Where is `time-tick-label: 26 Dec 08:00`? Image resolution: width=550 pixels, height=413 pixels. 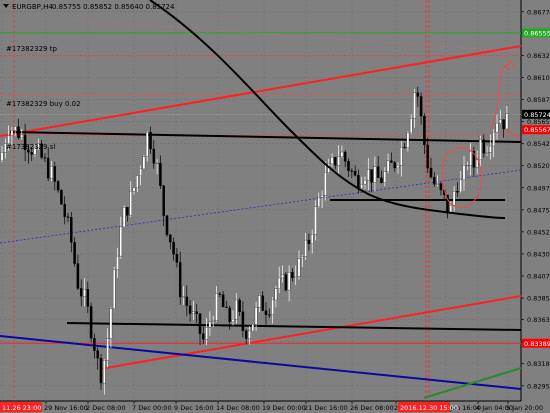 time-tick-label: 26 Dec 08:00 is located at coordinates (372, 408).